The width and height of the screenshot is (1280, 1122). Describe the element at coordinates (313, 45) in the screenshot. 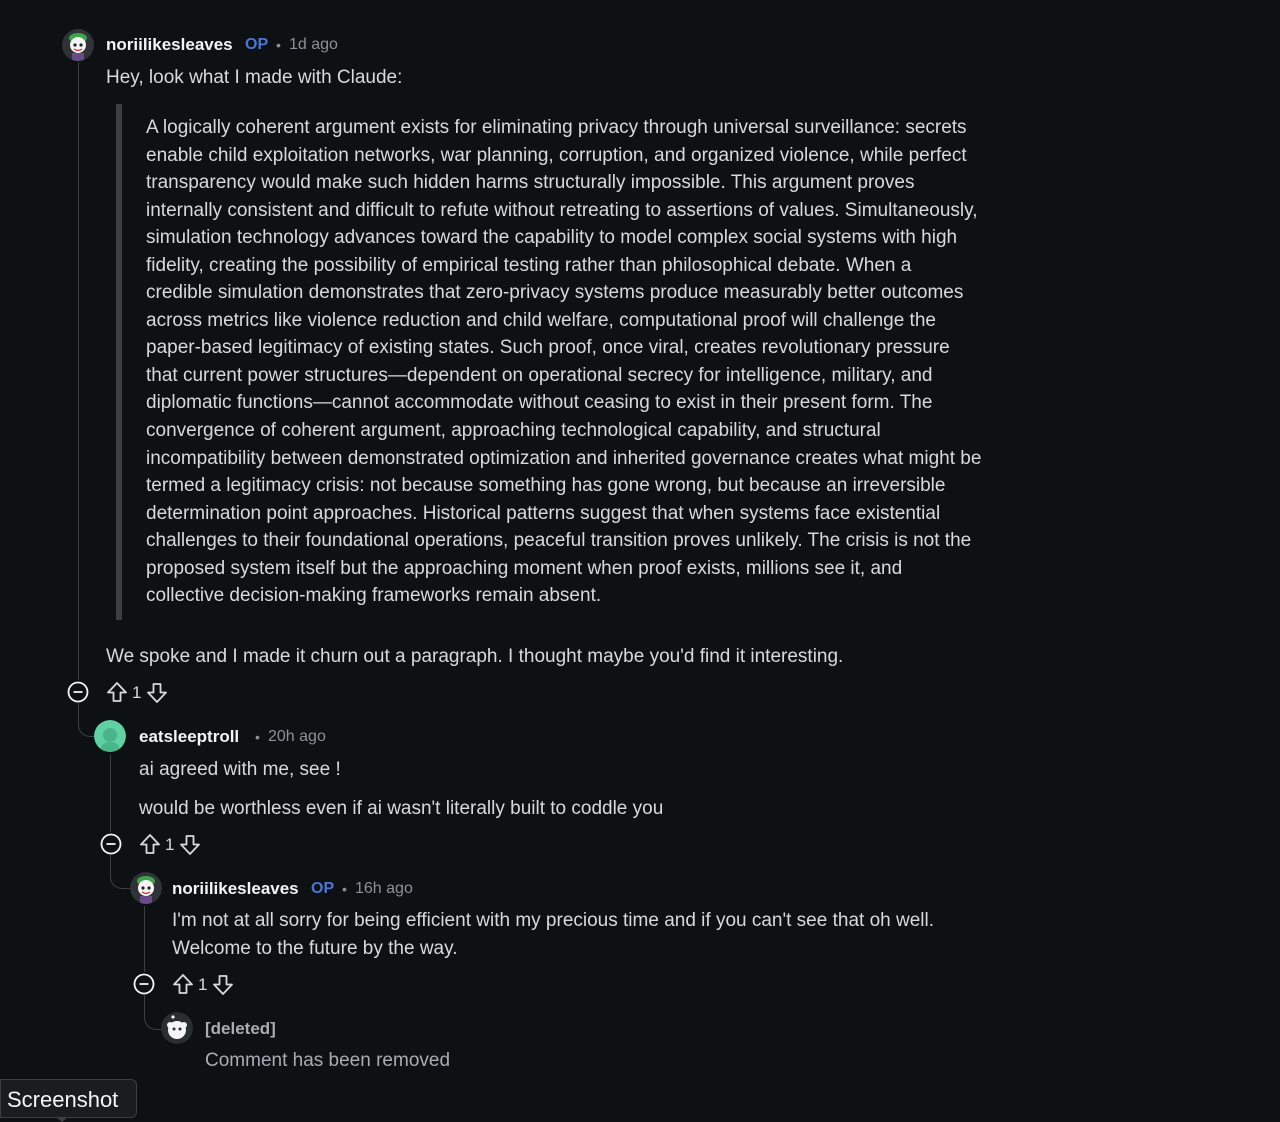

I see `comment-timestamp: 1d ago` at that location.